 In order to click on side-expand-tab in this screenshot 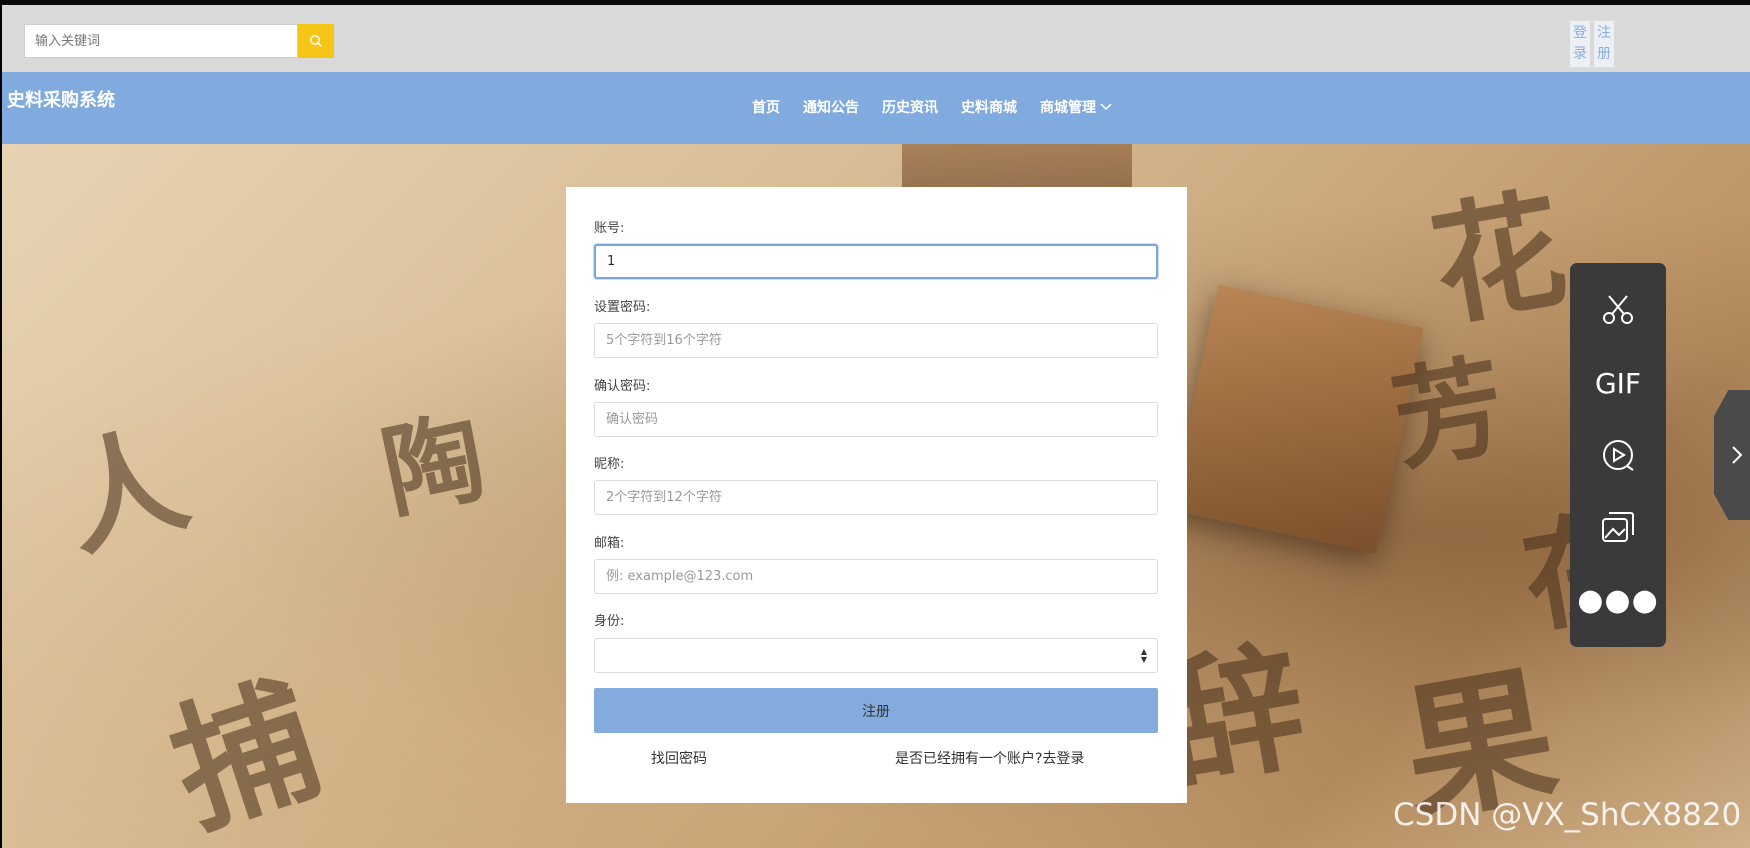, I will do `click(1732, 455)`.